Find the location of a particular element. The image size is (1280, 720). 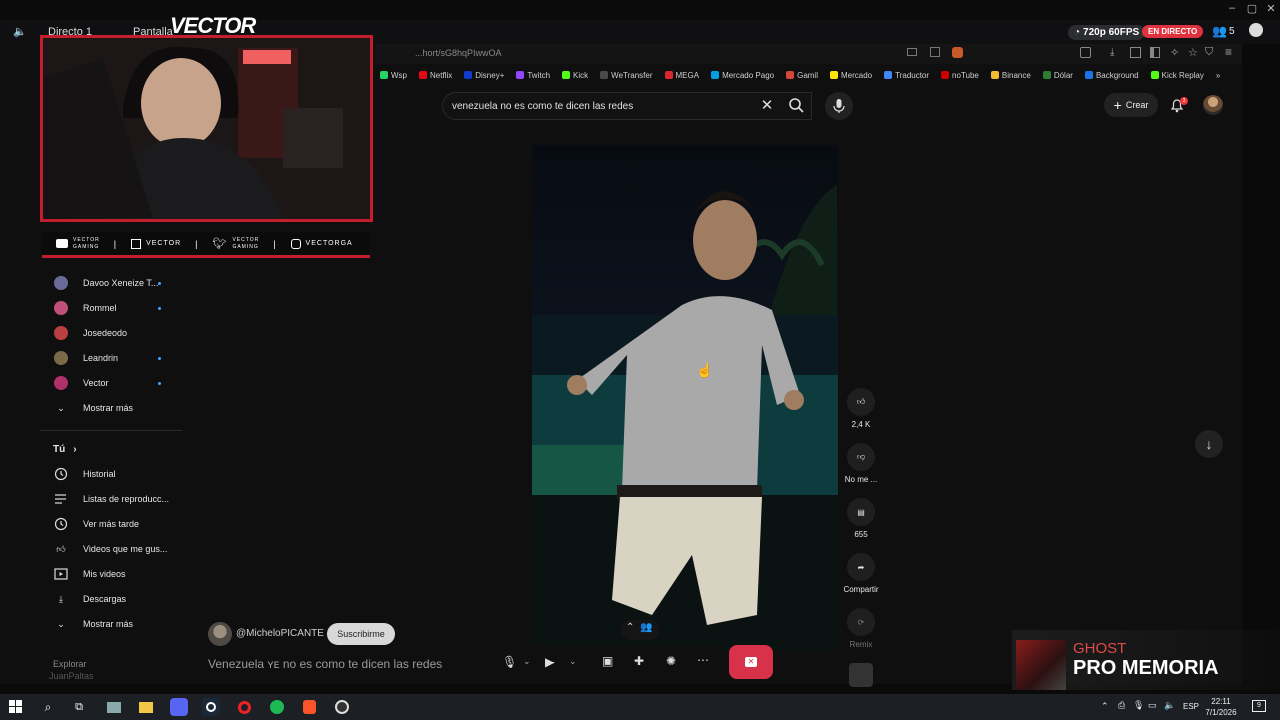

social-twitch: VECTOR is located at coordinates (156, 243).